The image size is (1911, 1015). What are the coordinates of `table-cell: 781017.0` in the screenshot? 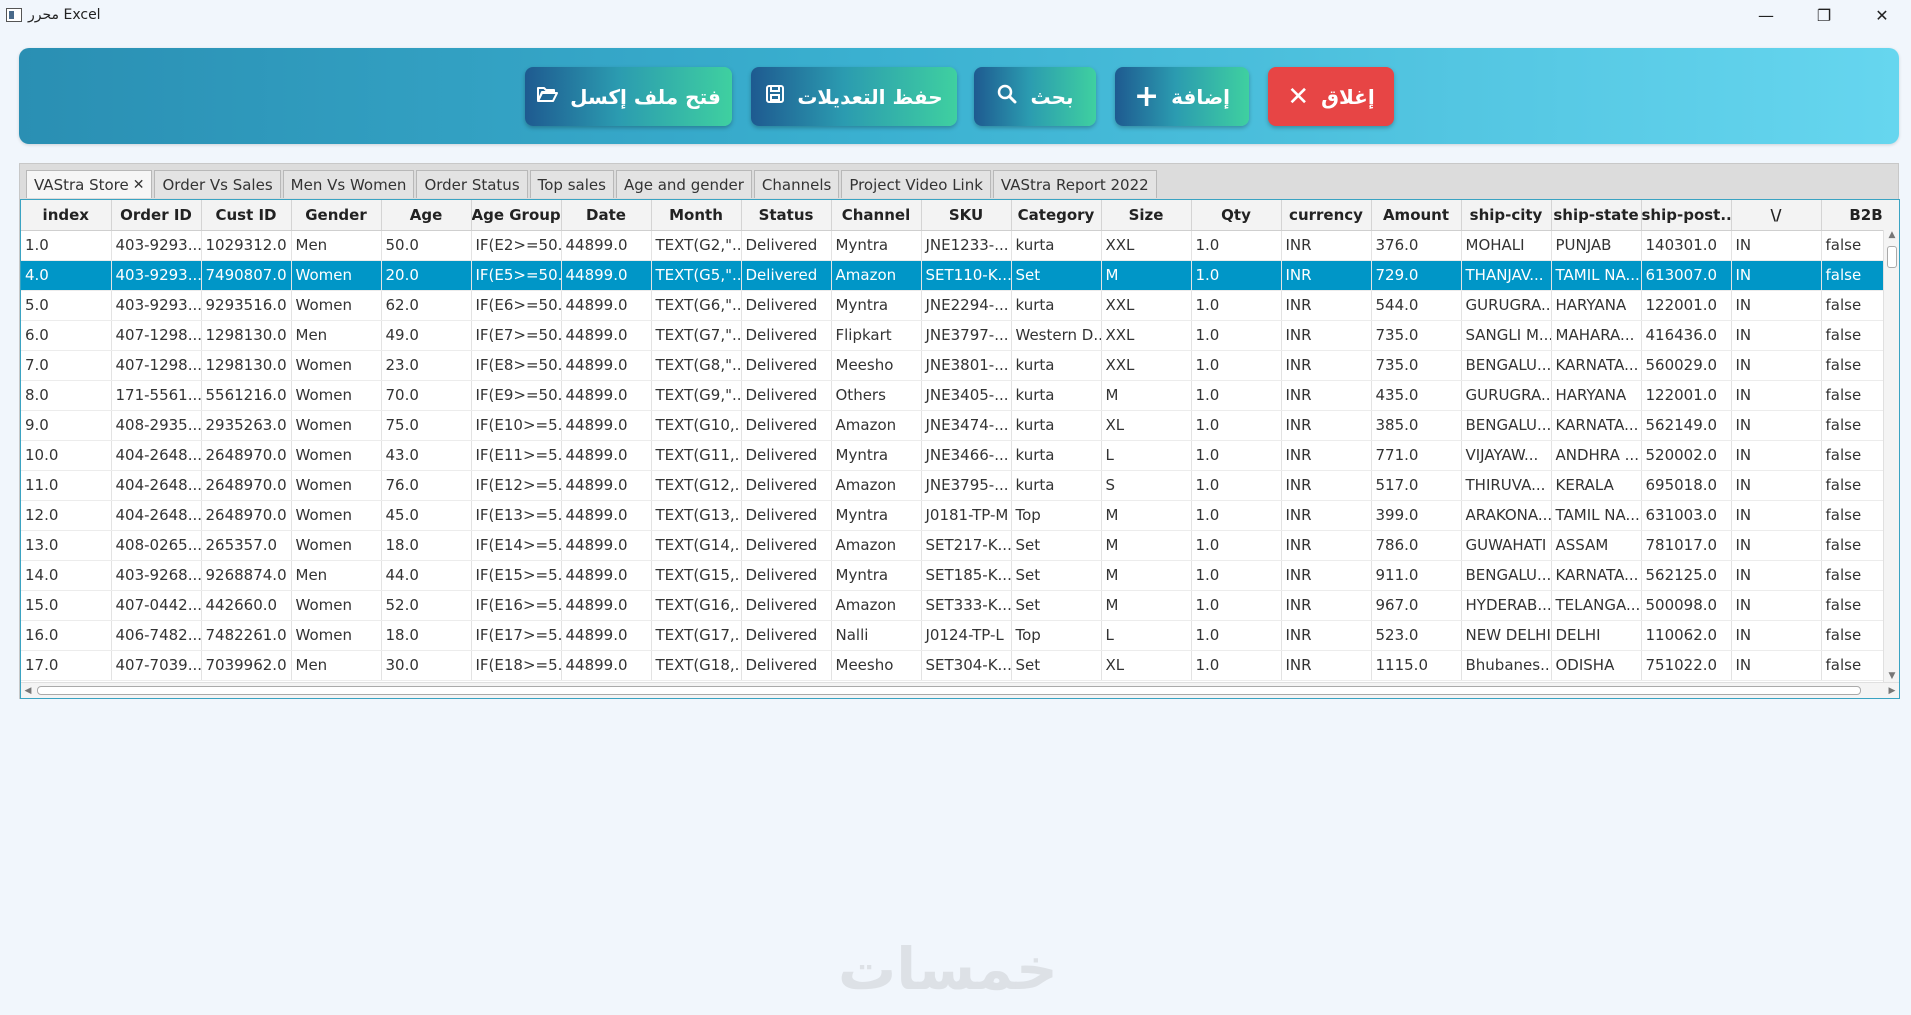 It's located at (1686, 545).